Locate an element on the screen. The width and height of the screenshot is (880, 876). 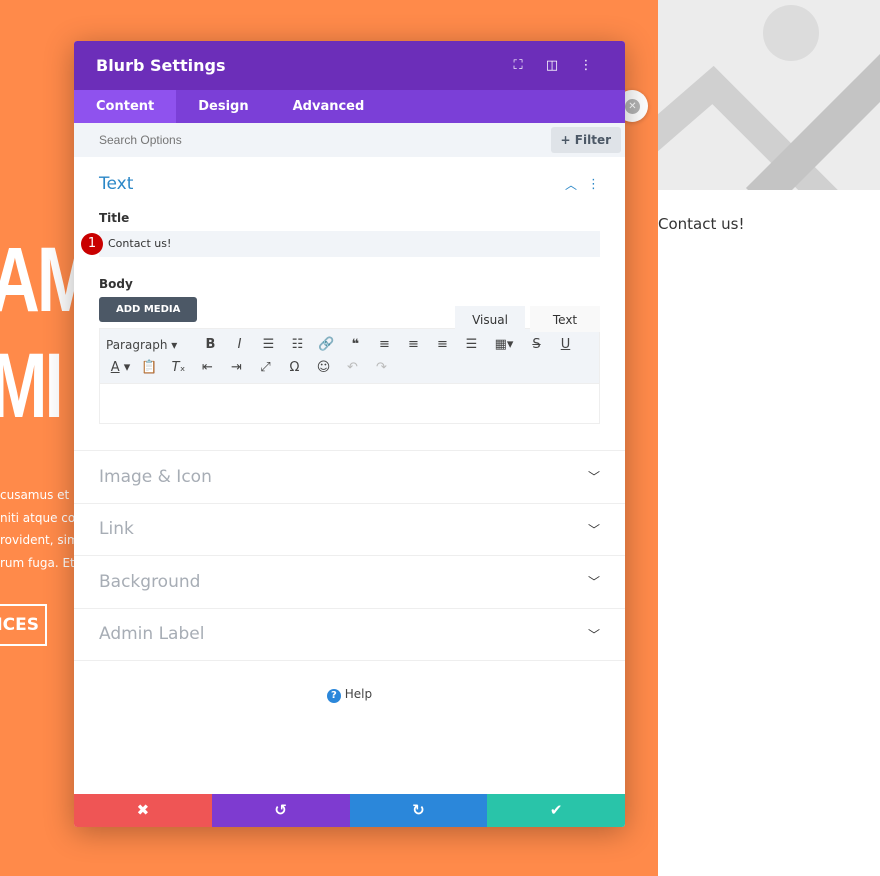
headline-line: MI is located at coordinates (32, 386).